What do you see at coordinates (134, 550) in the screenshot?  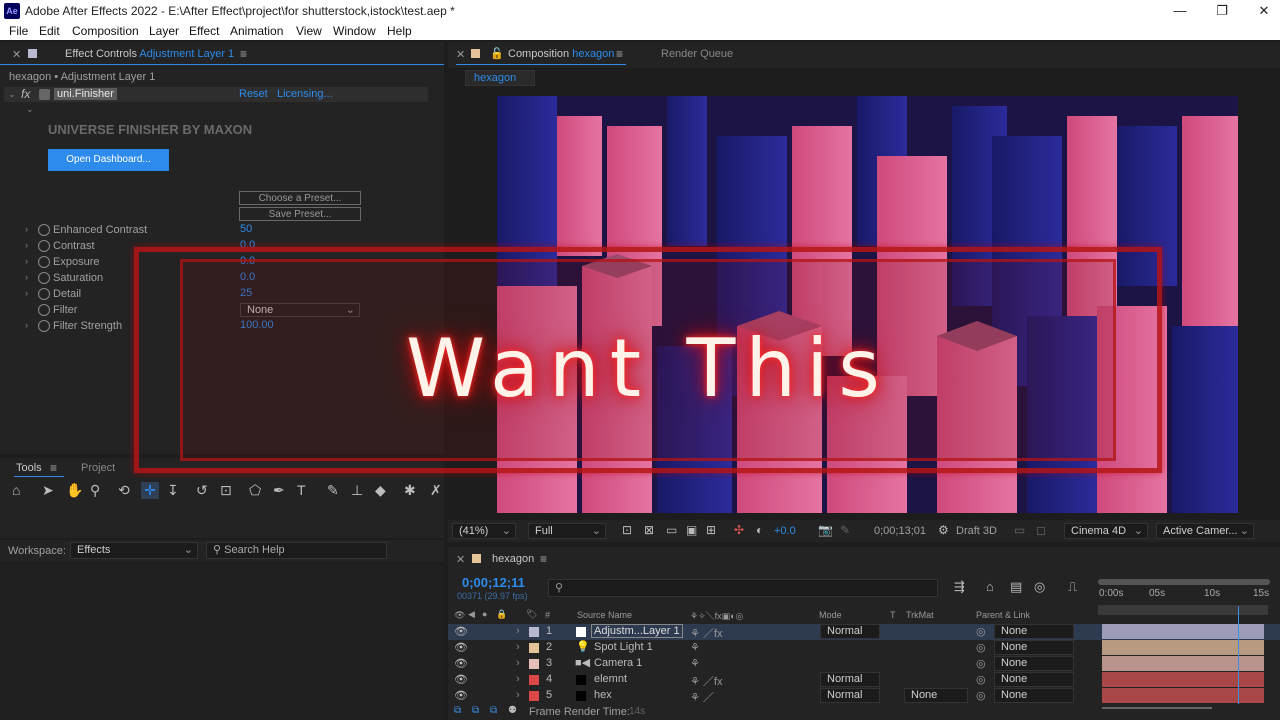 I see `workspace-dropdown: Effects ⌄` at bounding box center [134, 550].